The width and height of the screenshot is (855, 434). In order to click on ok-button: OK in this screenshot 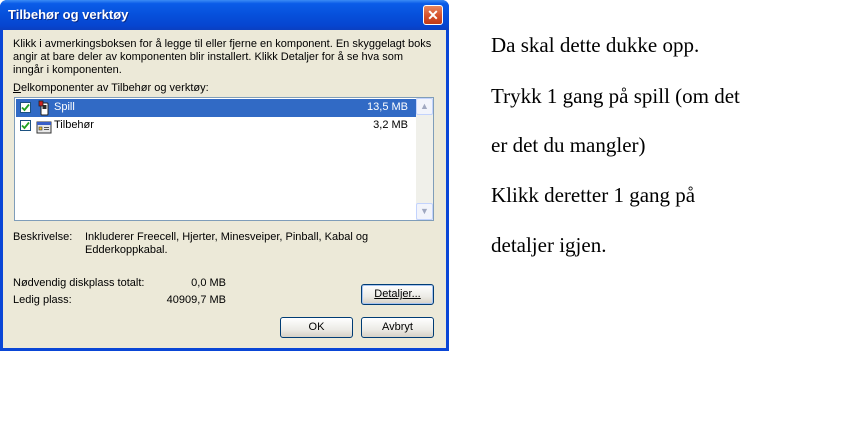, I will do `click(316, 327)`.